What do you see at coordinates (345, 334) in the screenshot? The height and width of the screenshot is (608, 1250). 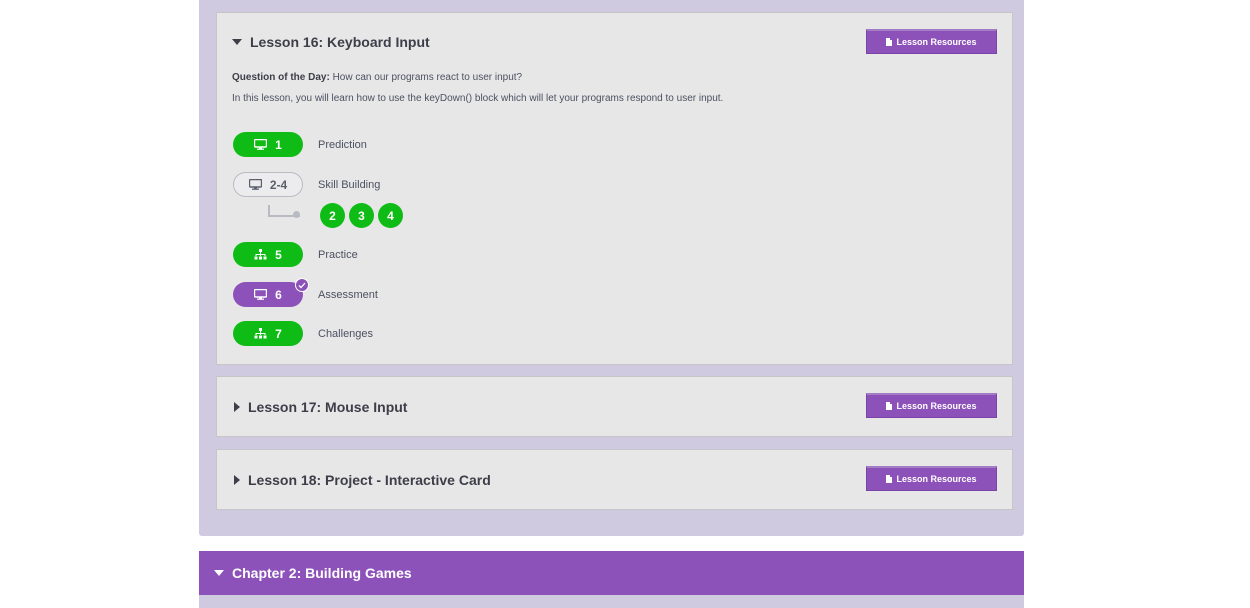 I see `level-name: Challenges` at bounding box center [345, 334].